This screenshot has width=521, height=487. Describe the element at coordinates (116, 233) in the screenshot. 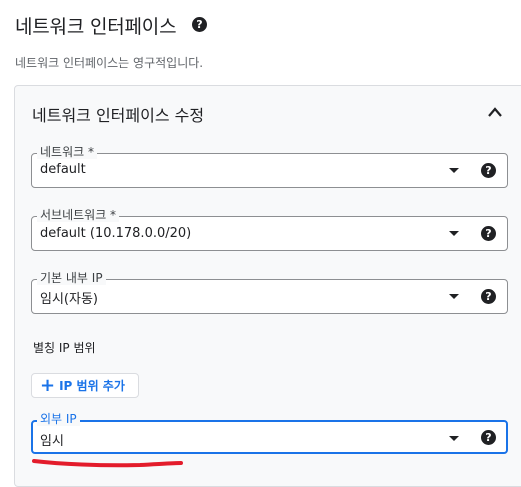

I see `subnetwork-value: default (10.178.0.0/20)` at that location.